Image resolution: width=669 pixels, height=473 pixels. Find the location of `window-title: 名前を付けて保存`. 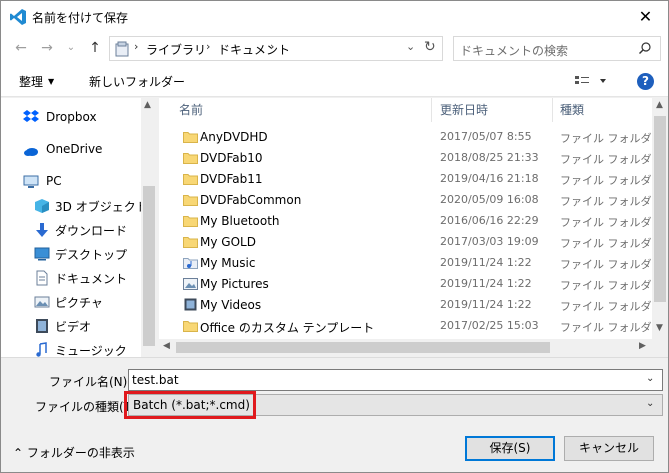

window-title: 名前を付けて保存 is located at coordinates (80, 18).